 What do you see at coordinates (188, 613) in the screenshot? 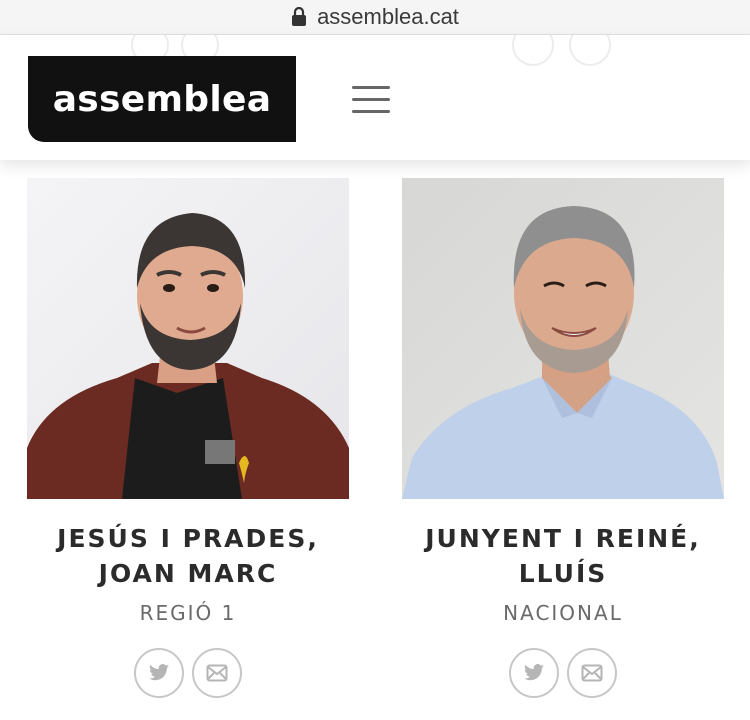
I see `member-role: REGIÓ 1` at bounding box center [188, 613].